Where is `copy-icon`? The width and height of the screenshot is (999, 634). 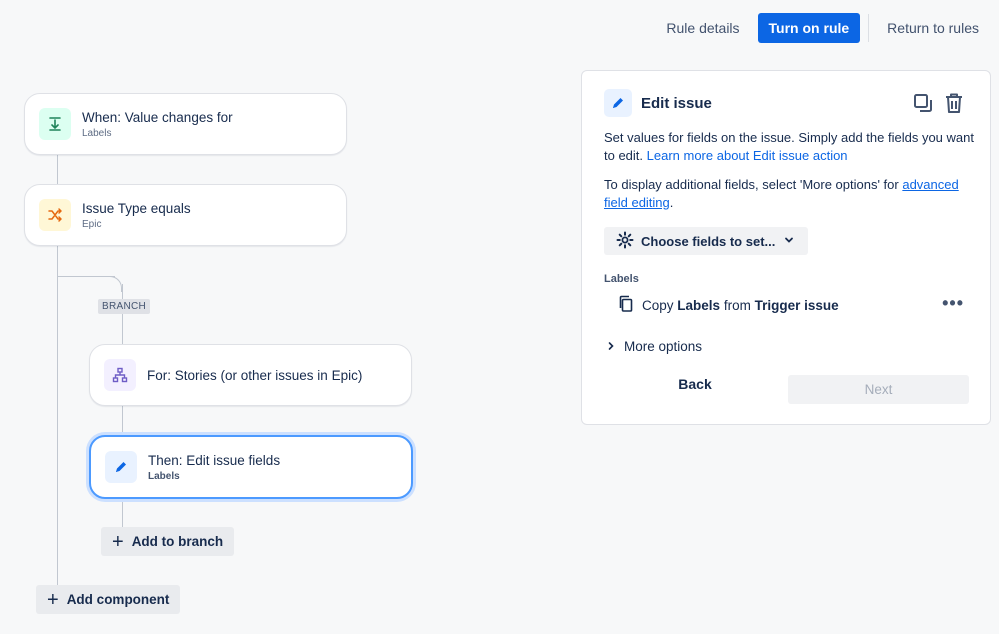
copy-icon is located at coordinates (626, 305).